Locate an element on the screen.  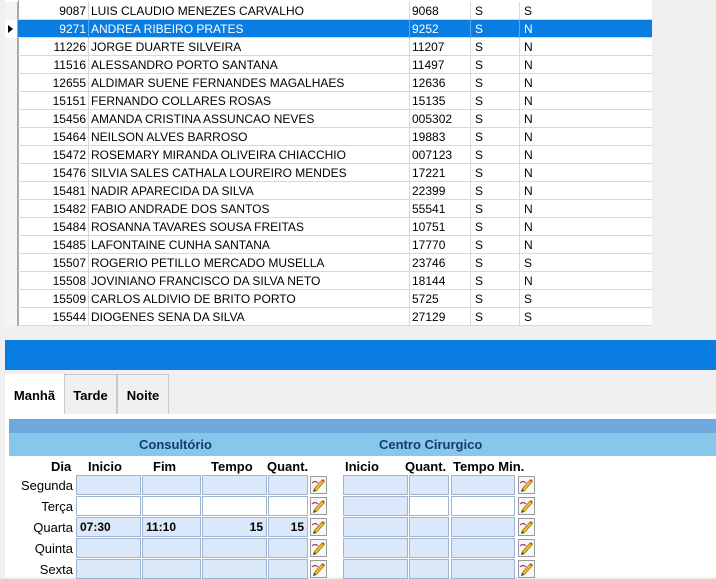
table-row: 9271 ANDREA RIBEIRO PRATES 9252 S N is located at coordinates (328, 29).